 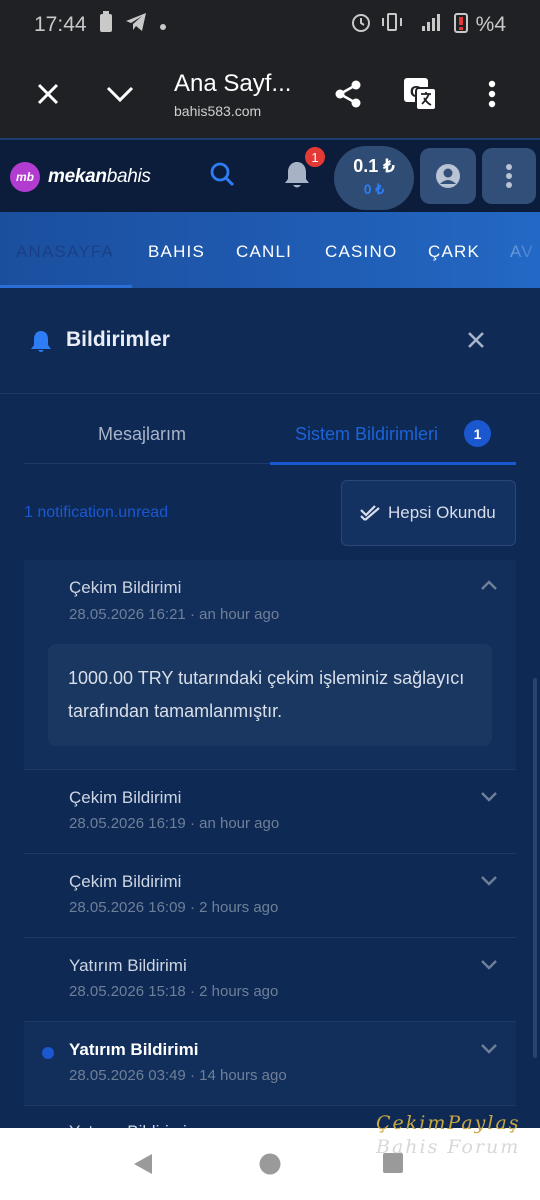 I want to click on account-button, so click(x=448, y=176).